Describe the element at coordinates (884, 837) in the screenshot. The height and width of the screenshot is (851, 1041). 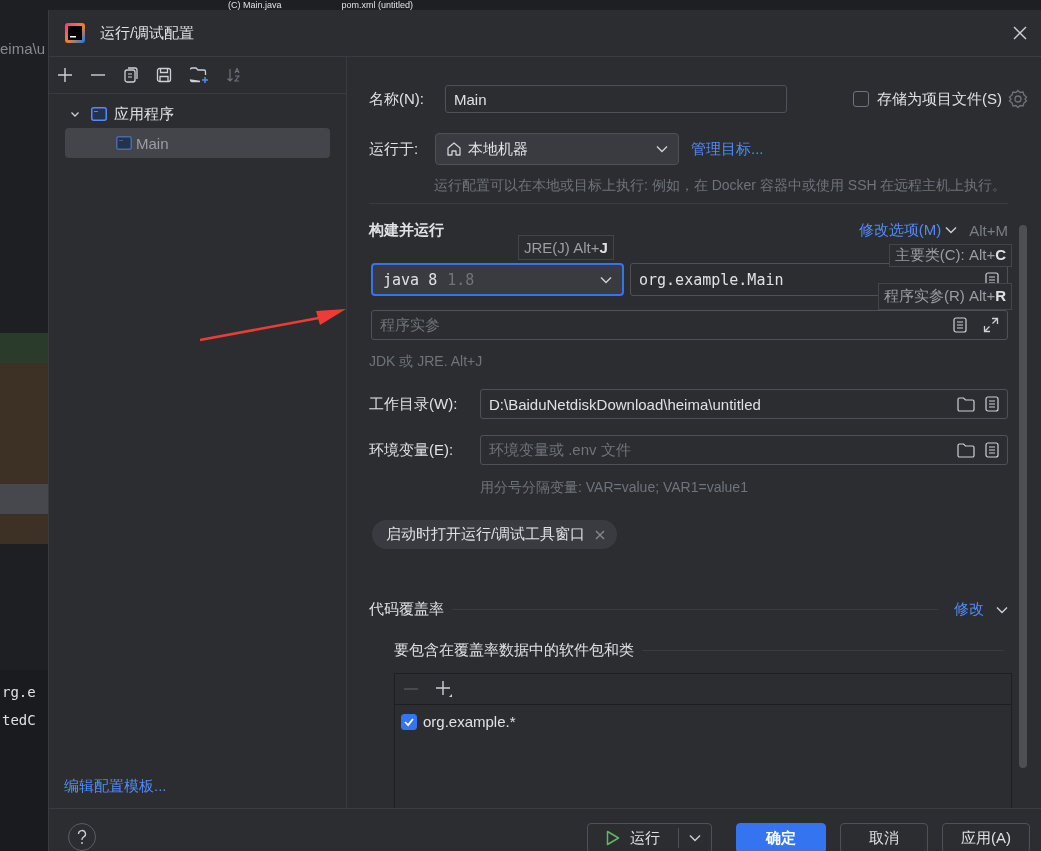
I see `dialog-button: 取消` at that location.